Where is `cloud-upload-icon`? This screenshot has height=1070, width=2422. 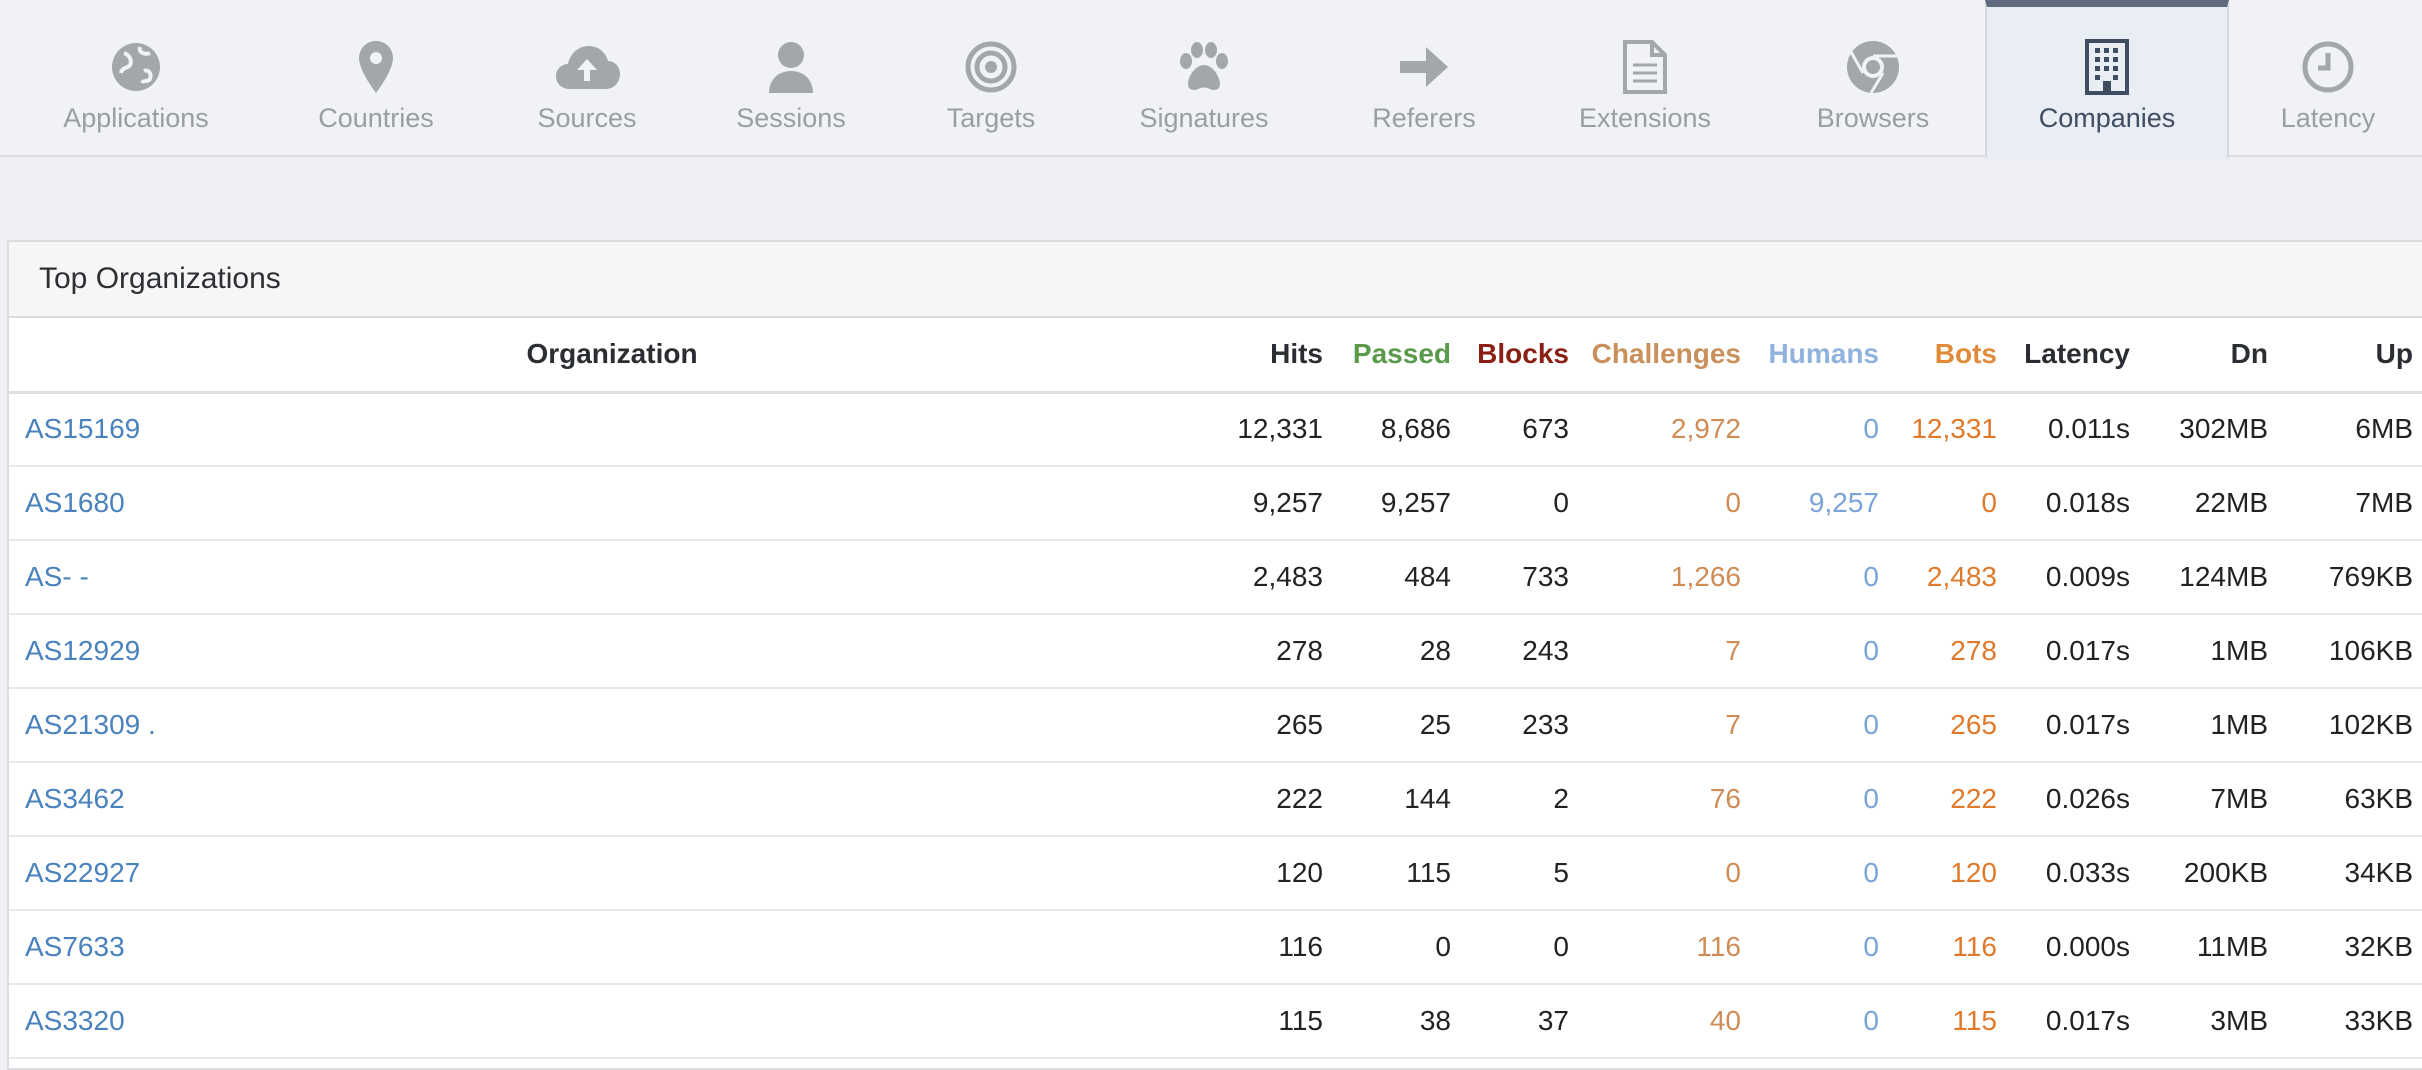
cloud-upload-icon is located at coordinates (587, 67).